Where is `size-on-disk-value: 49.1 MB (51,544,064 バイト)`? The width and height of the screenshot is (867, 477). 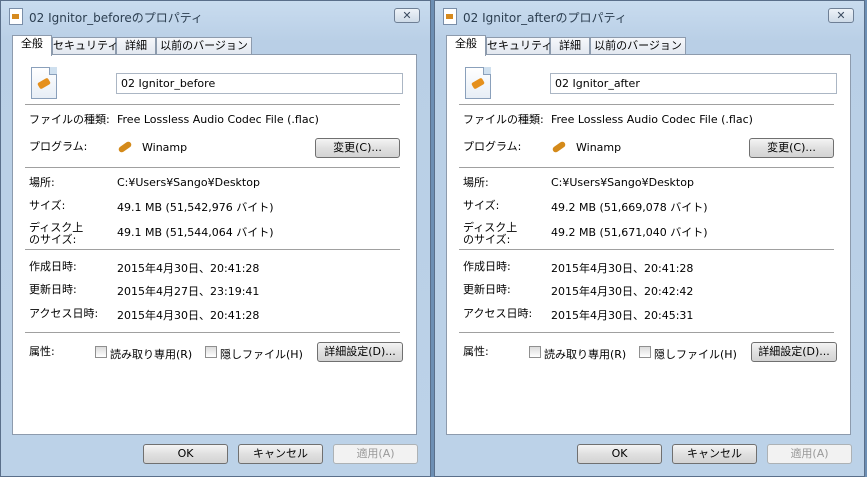 size-on-disk-value: 49.1 MB (51,544,064 バイト) is located at coordinates (195, 232).